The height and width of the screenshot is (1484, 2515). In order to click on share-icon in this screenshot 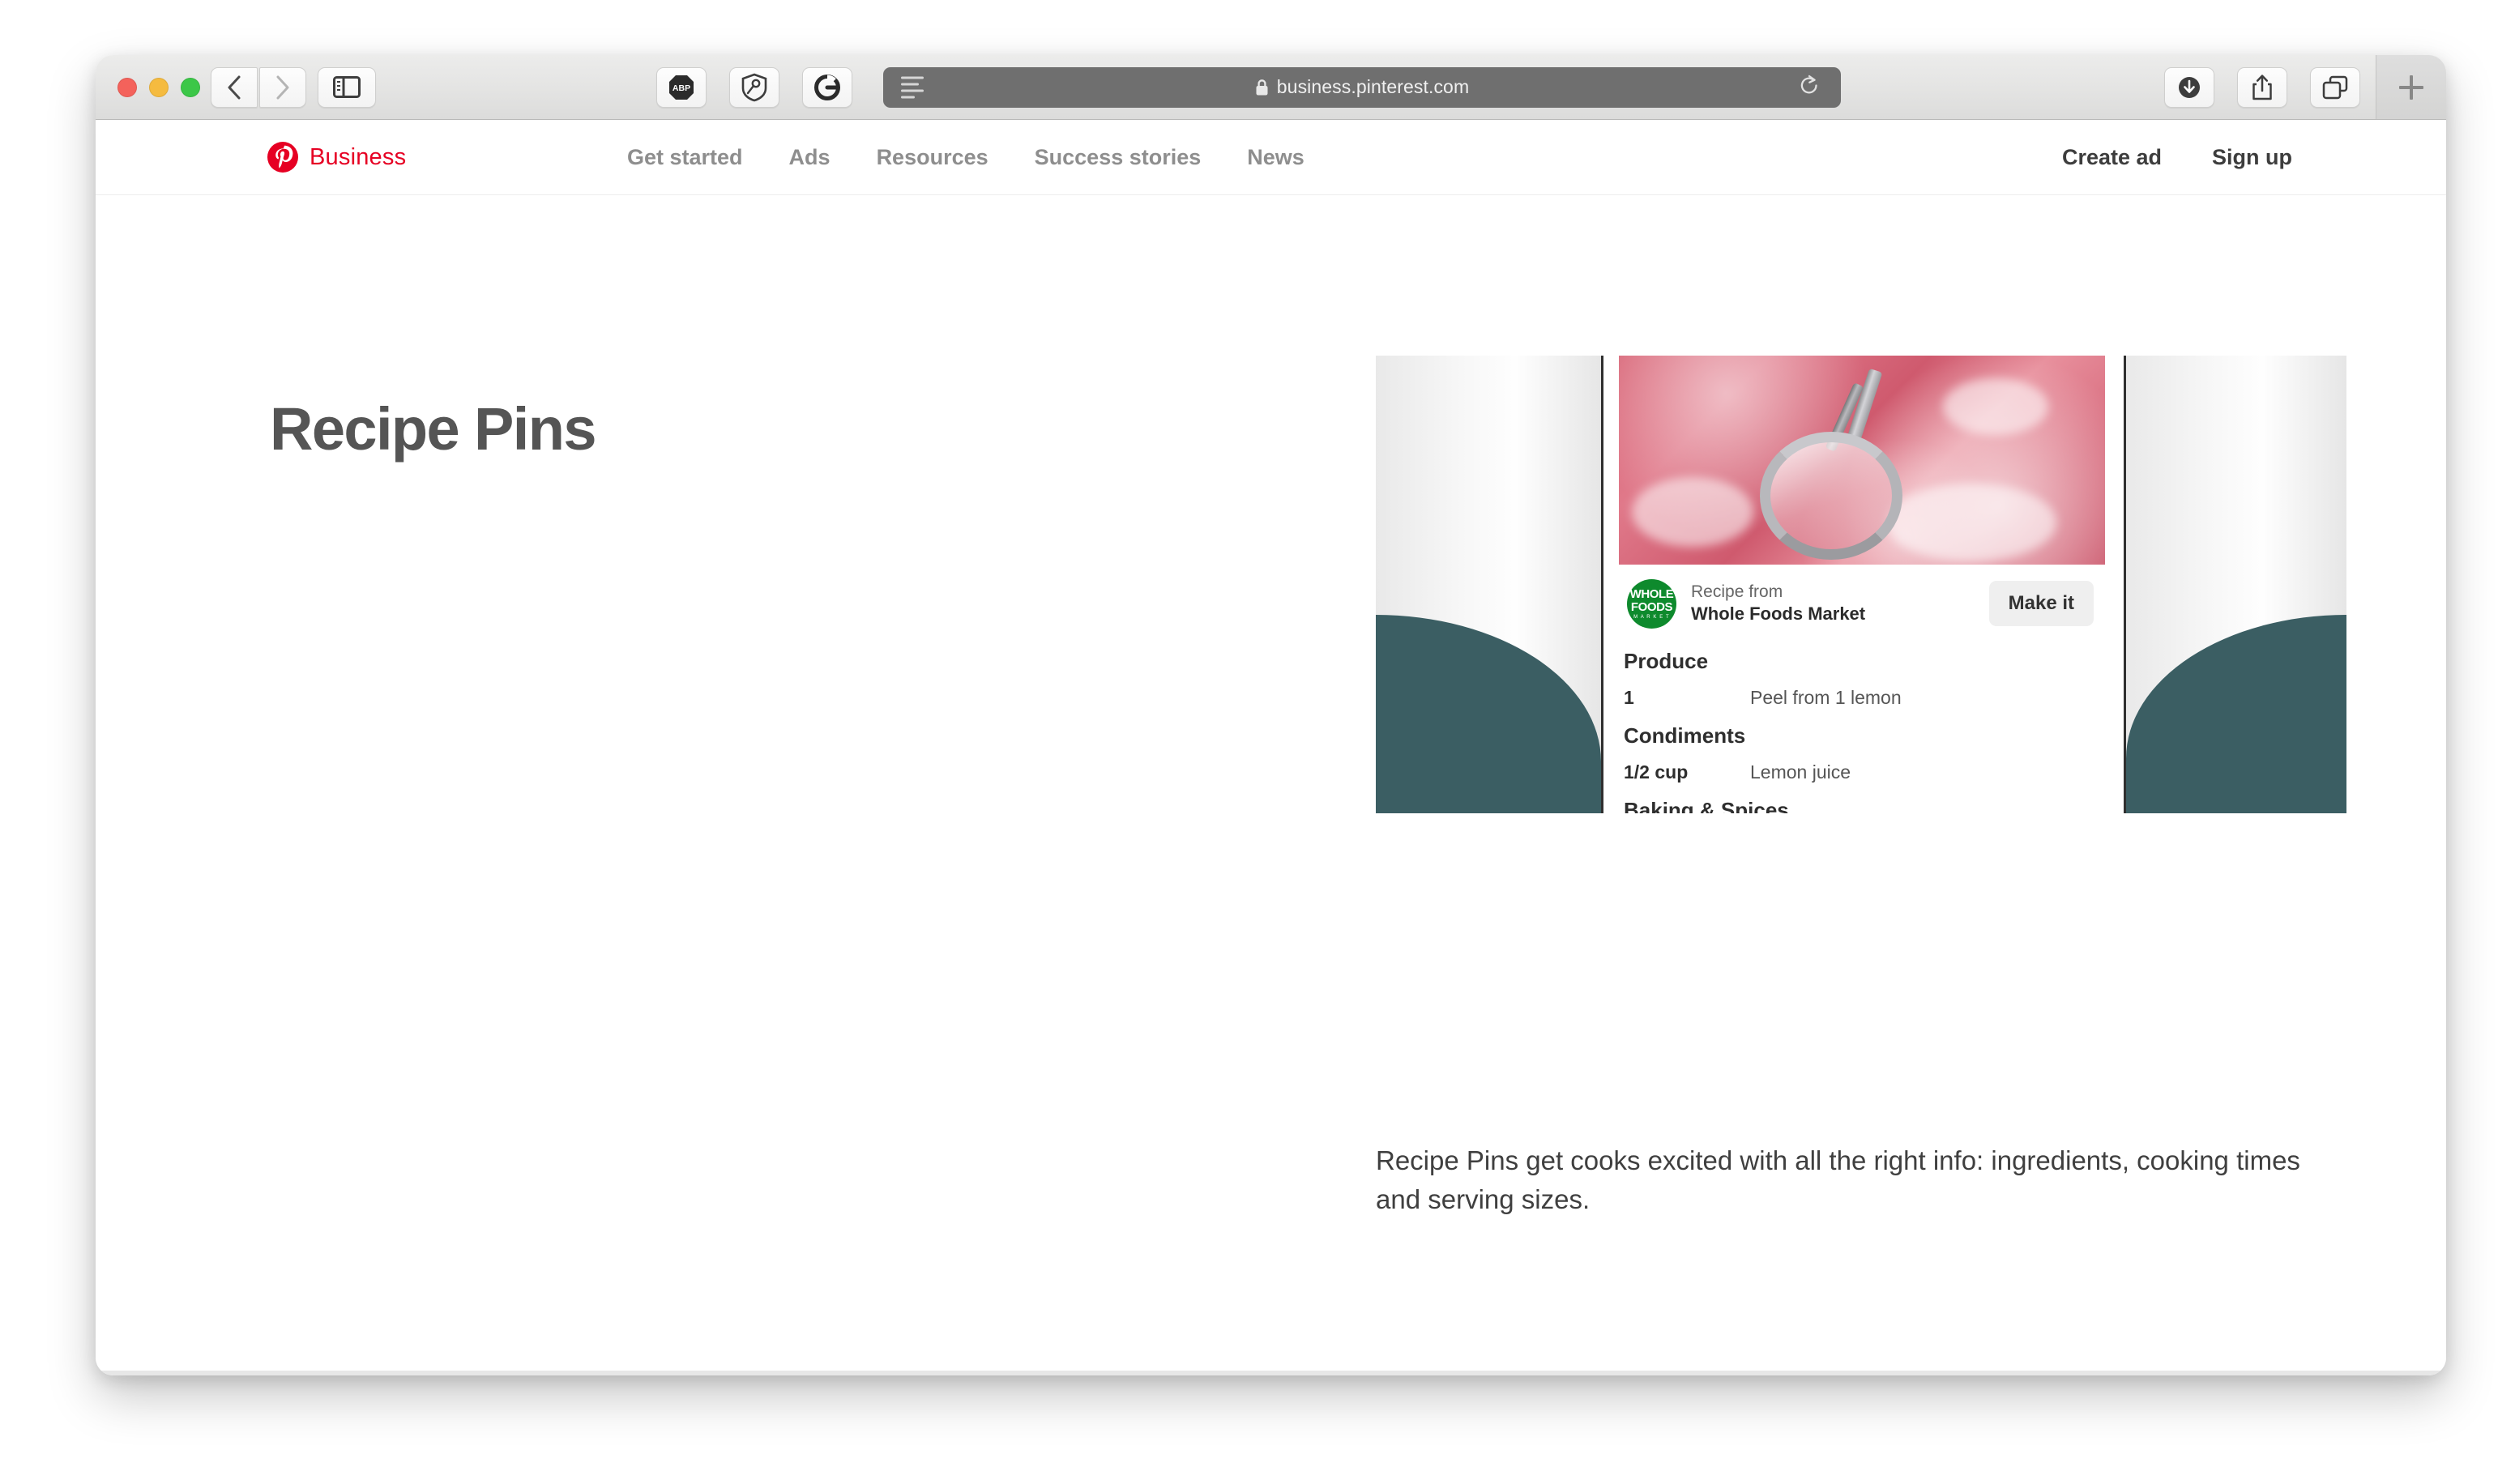, I will do `click(2262, 87)`.